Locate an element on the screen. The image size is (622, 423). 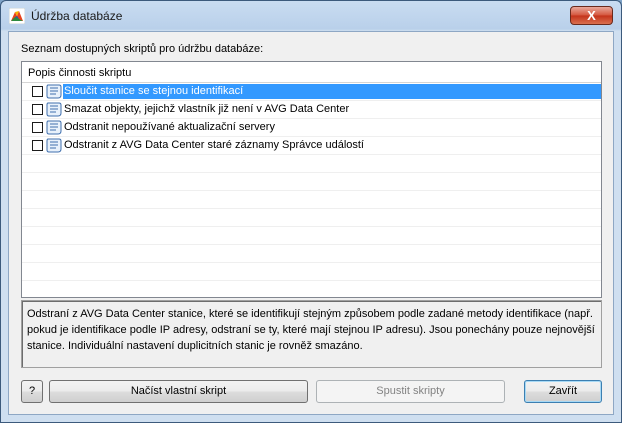
script-row-merge-stations: Sloučit stanice se stejnou identifikací is located at coordinates (311, 92).